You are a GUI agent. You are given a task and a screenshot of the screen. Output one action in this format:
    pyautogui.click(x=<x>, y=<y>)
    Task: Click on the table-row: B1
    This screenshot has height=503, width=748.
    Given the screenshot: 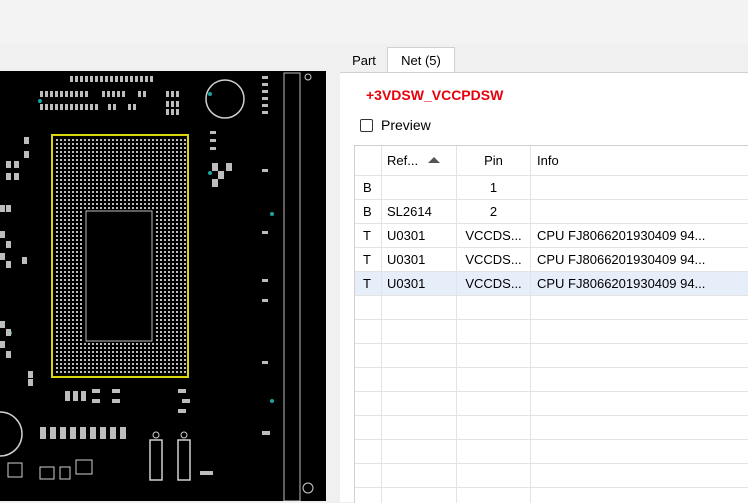 What is the action you would take?
    pyautogui.click(x=551, y=188)
    